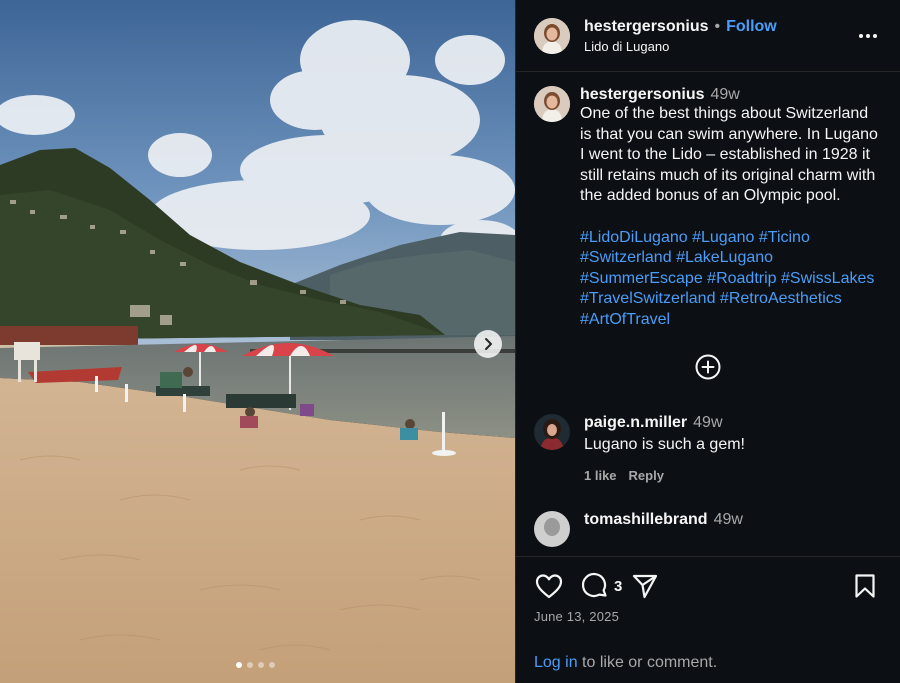 The width and height of the screenshot is (900, 683). I want to click on like-button, so click(549, 586).